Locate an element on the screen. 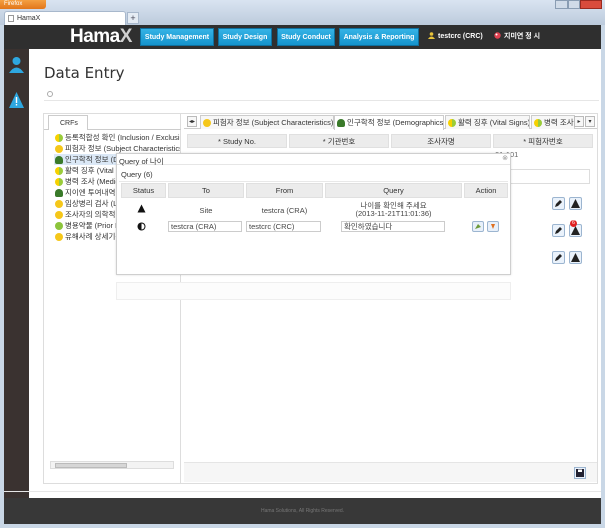  crf-item-label: 유해사례 상세기록 is located at coordinates (94, 236).